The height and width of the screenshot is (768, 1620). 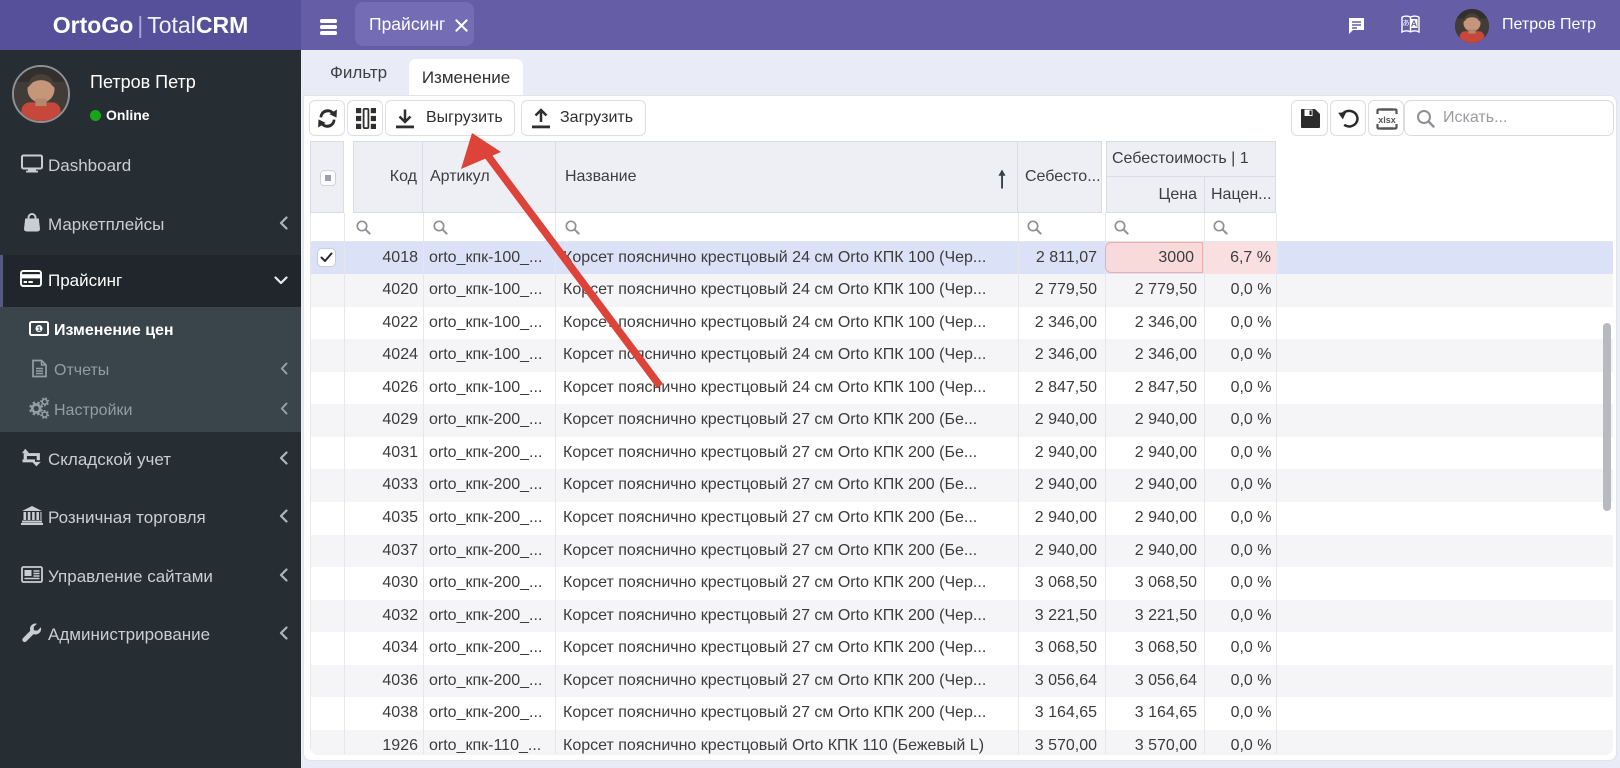 I want to click on svg-text: xlsx, so click(x=1387, y=120).